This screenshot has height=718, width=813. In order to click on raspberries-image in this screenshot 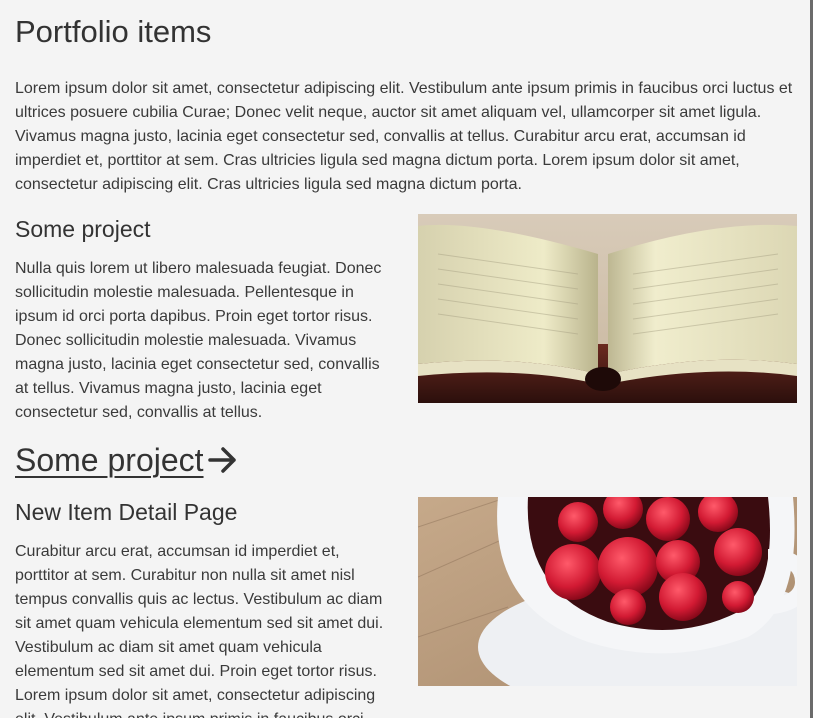, I will do `click(607, 591)`.